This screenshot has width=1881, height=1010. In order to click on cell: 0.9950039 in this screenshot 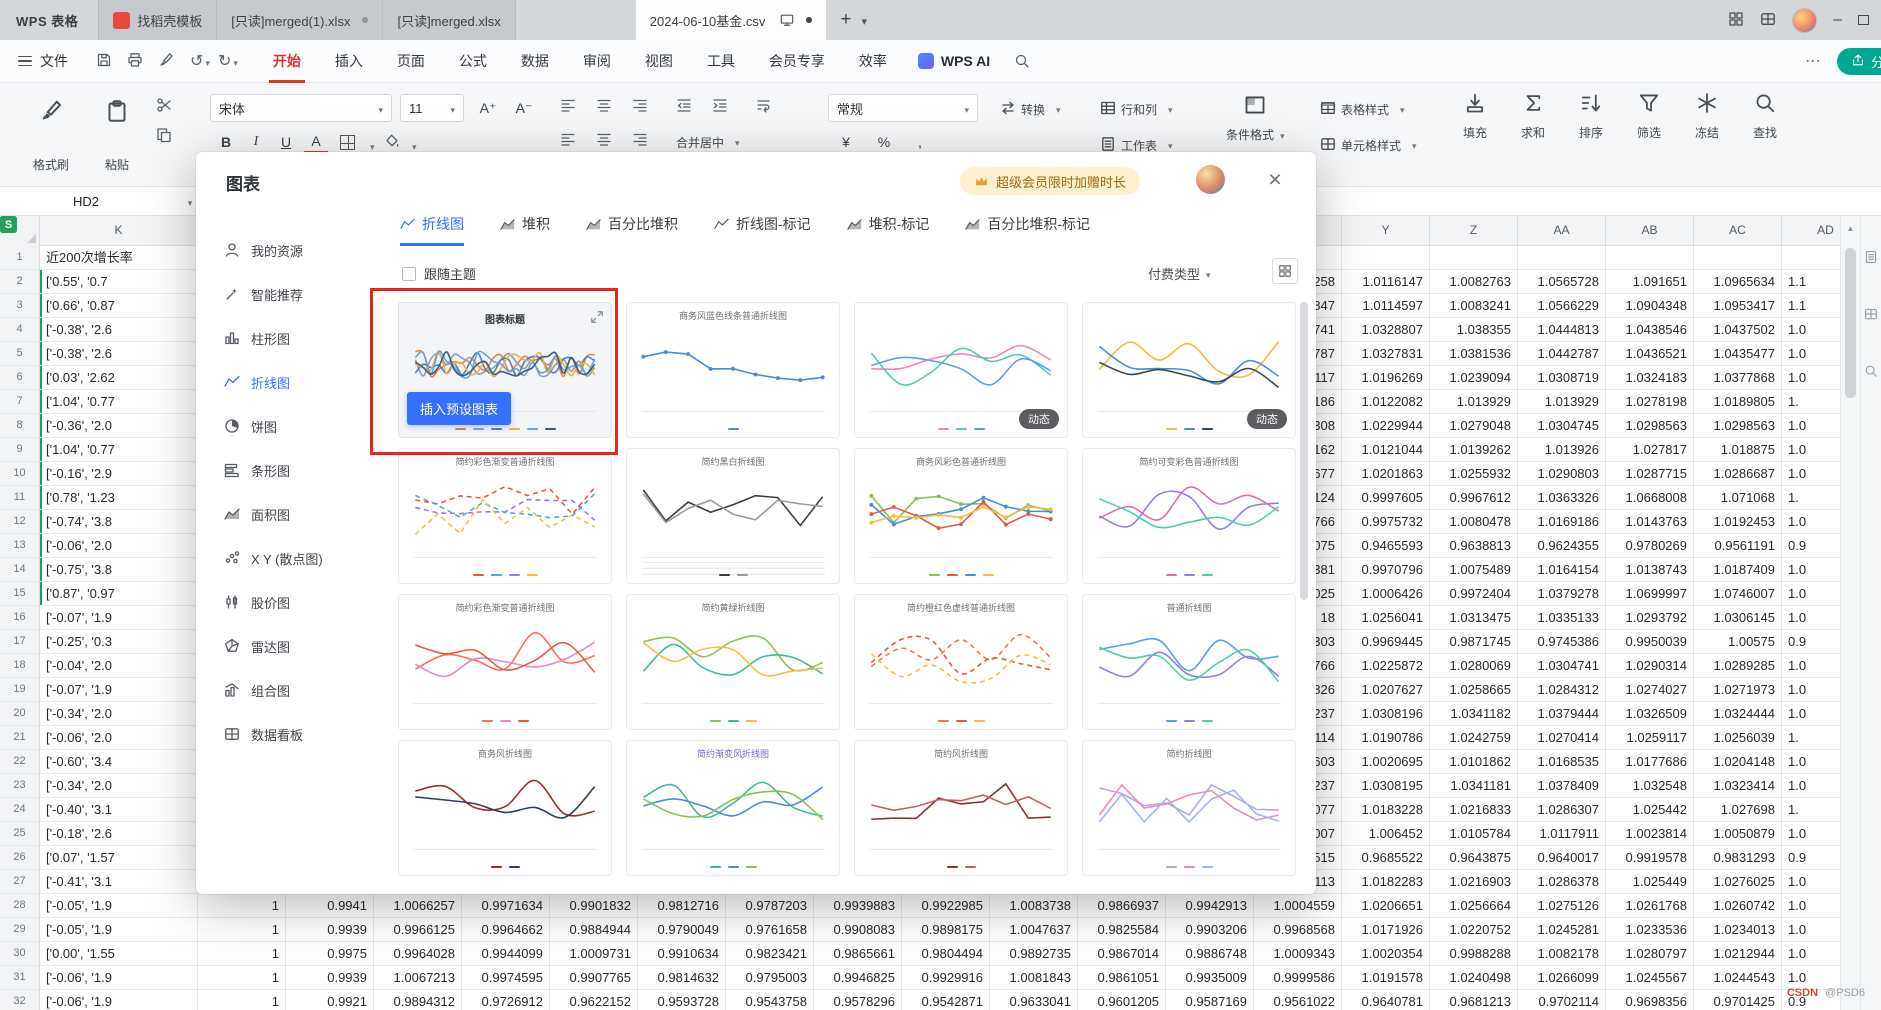, I will do `click(1650, 642)`.